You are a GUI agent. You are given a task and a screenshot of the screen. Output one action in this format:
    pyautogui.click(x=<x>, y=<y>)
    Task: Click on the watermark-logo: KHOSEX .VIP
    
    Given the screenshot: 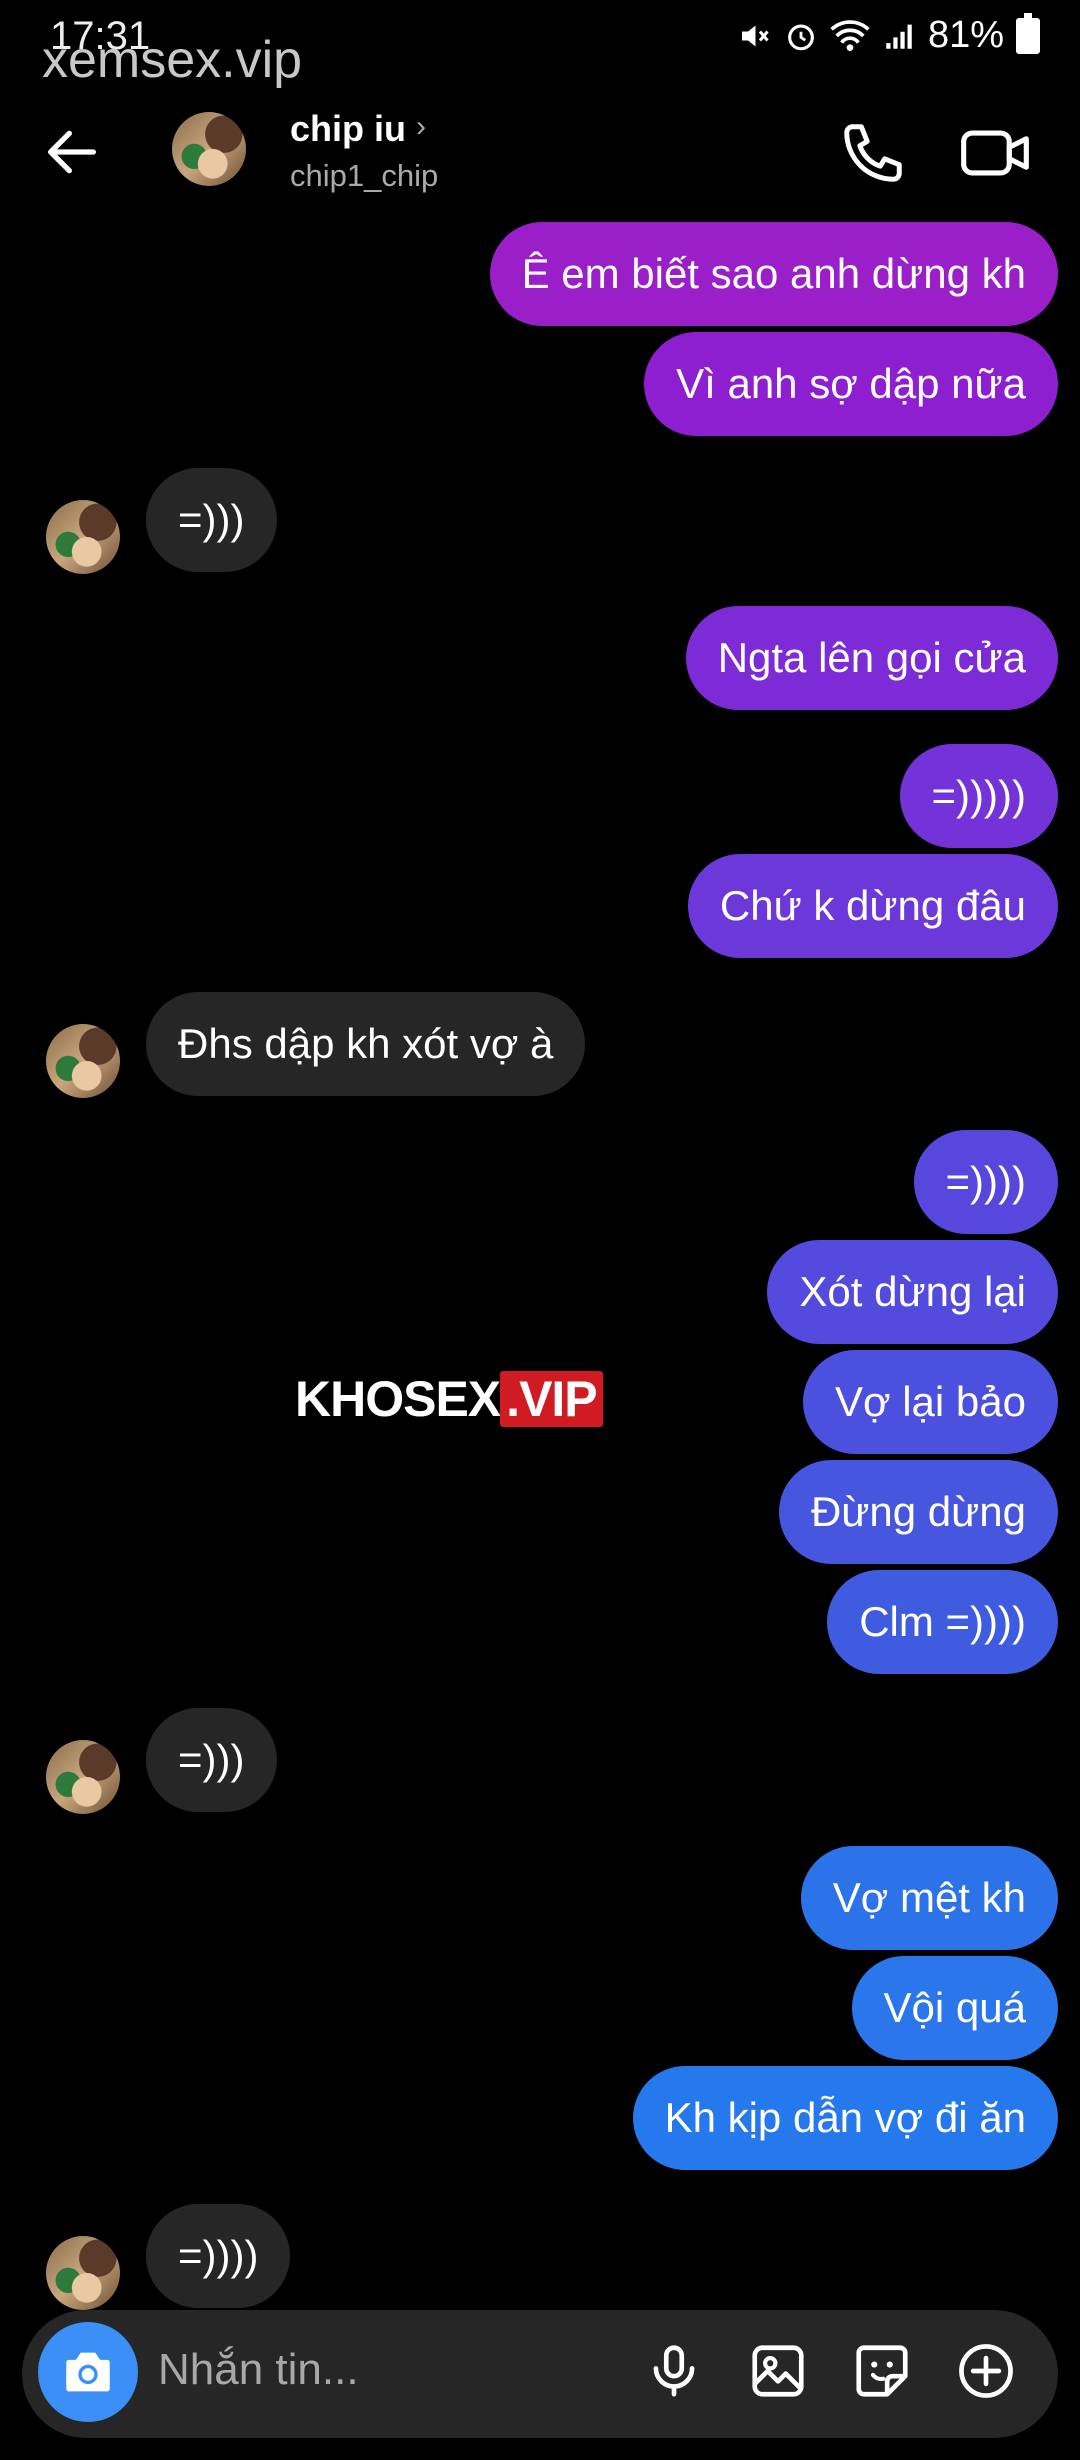 What is the action you would take?
    pyautogui.click(x=449, y=1399)
    